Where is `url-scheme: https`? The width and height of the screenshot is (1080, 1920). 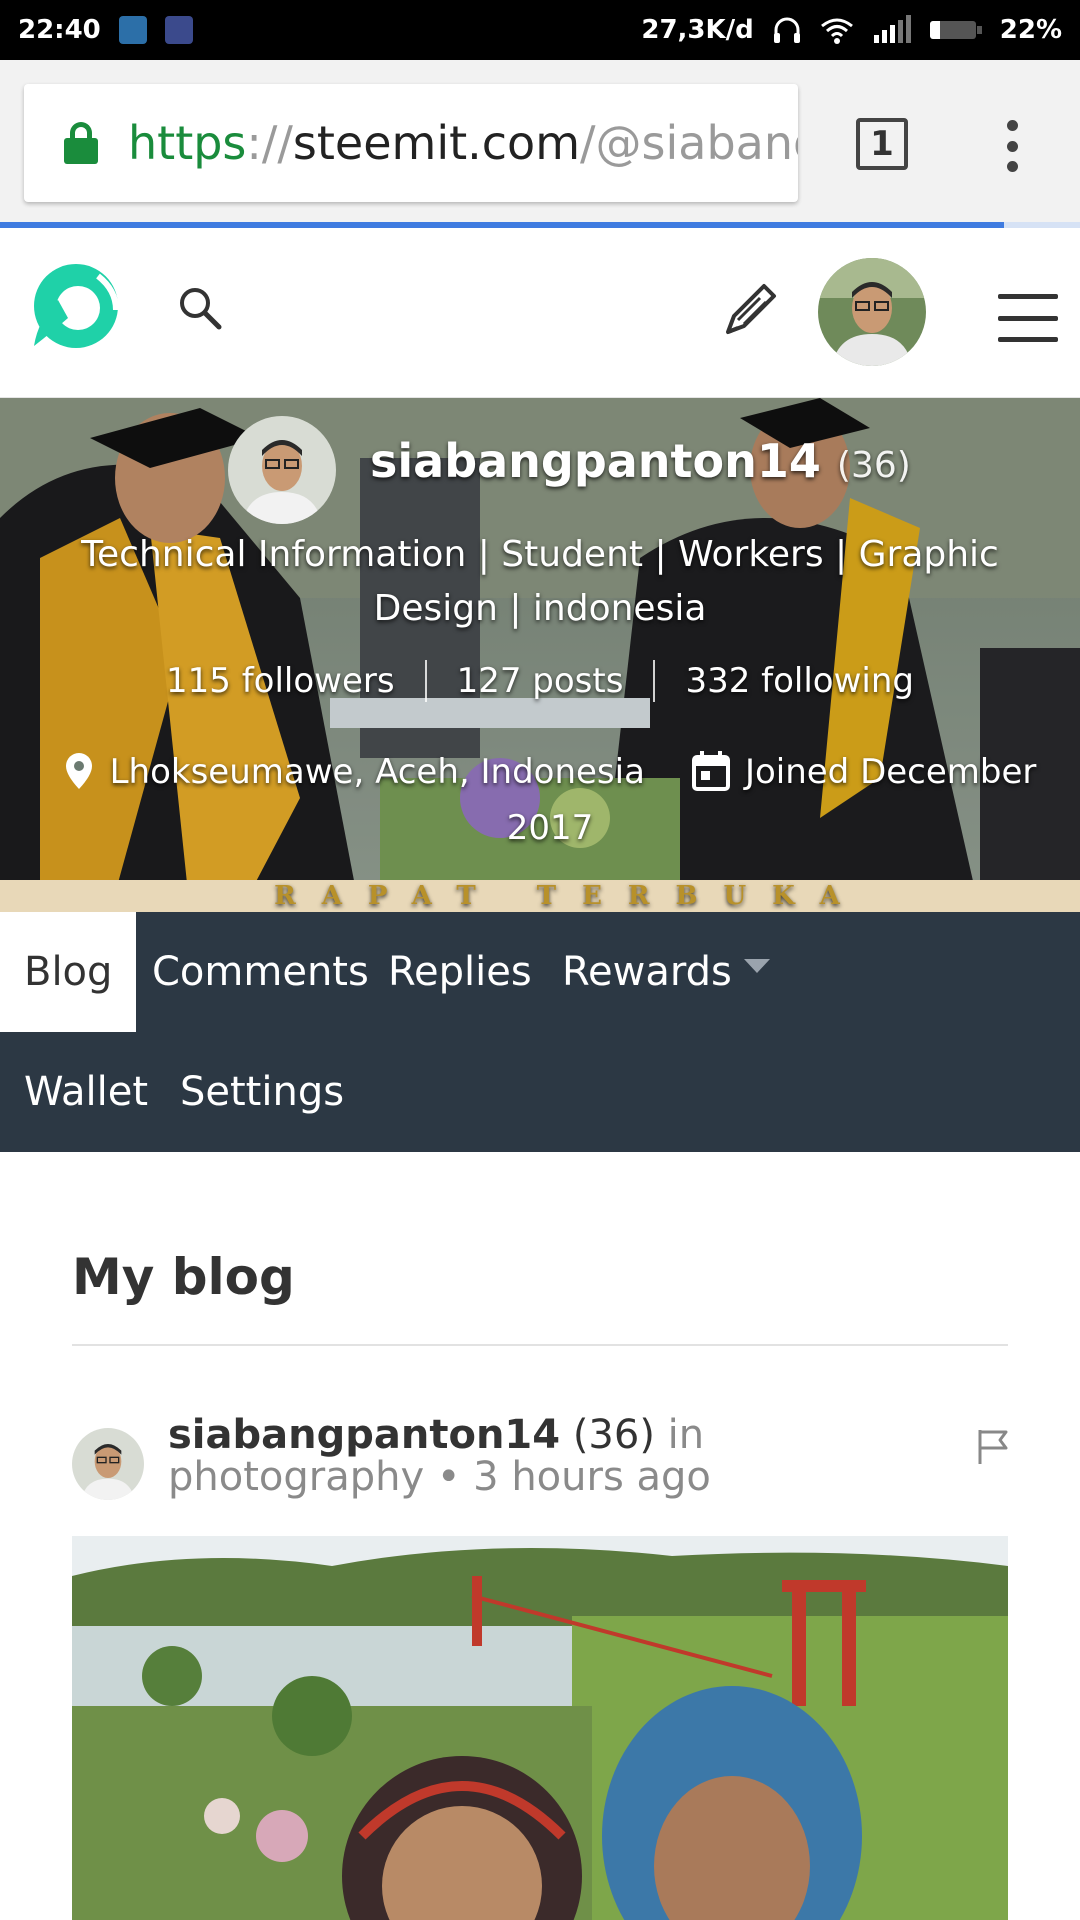
url-scheme: https is located at coordinates (187, 143).